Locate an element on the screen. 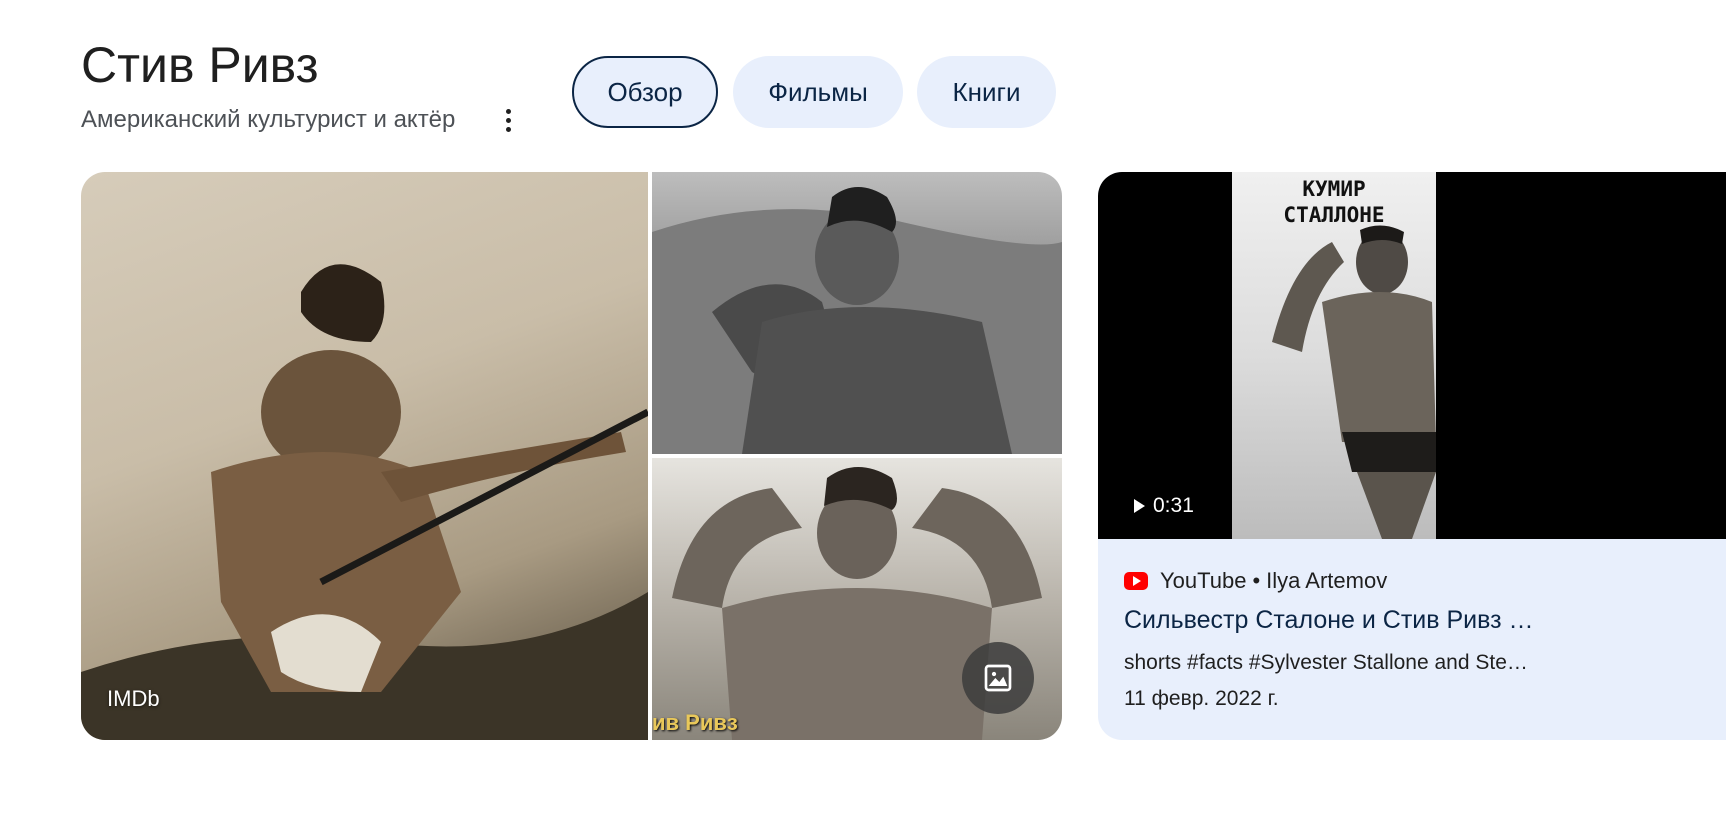 This screenshot has width=1726, height=818. image-icon is located at coordinates (998, 678).